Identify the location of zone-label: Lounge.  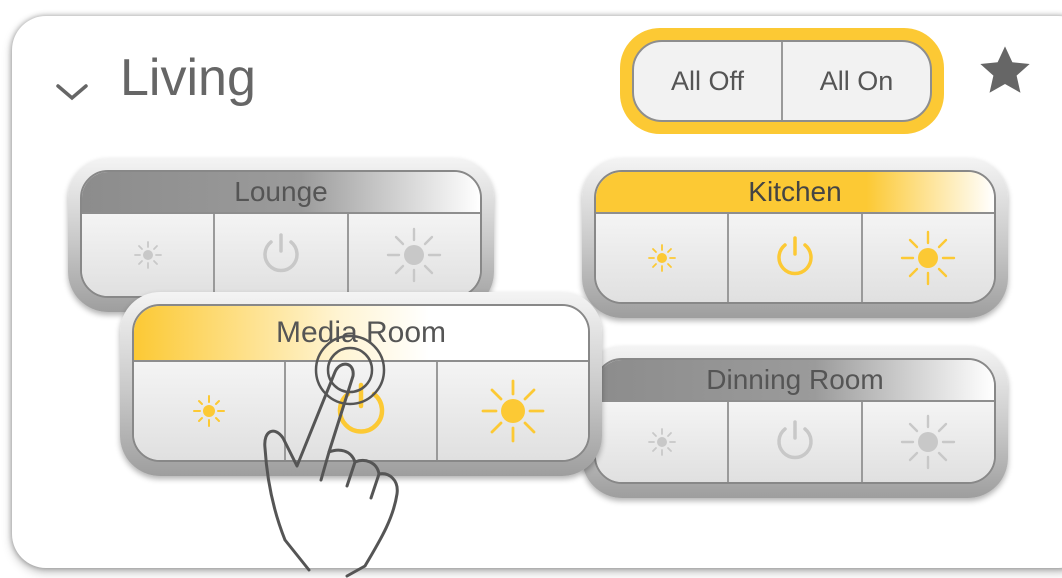
(281, 193).